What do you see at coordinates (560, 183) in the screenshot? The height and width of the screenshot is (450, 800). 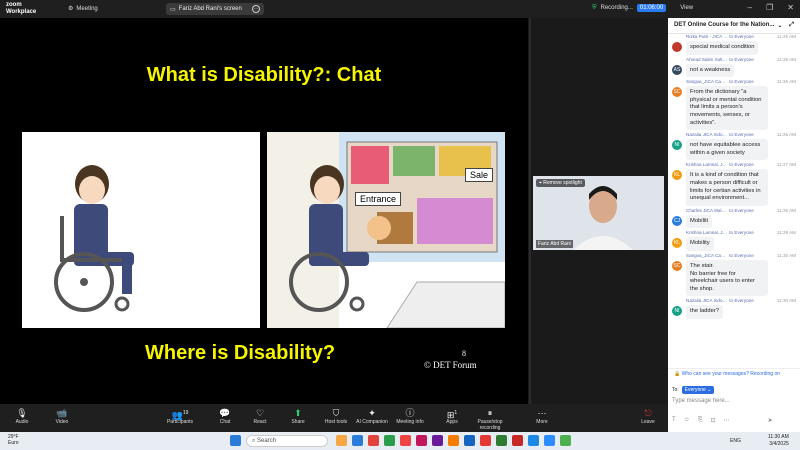 I see `remove-spotlight-button: ⌖ Remove spotlight` at bounding box center [560, 183].